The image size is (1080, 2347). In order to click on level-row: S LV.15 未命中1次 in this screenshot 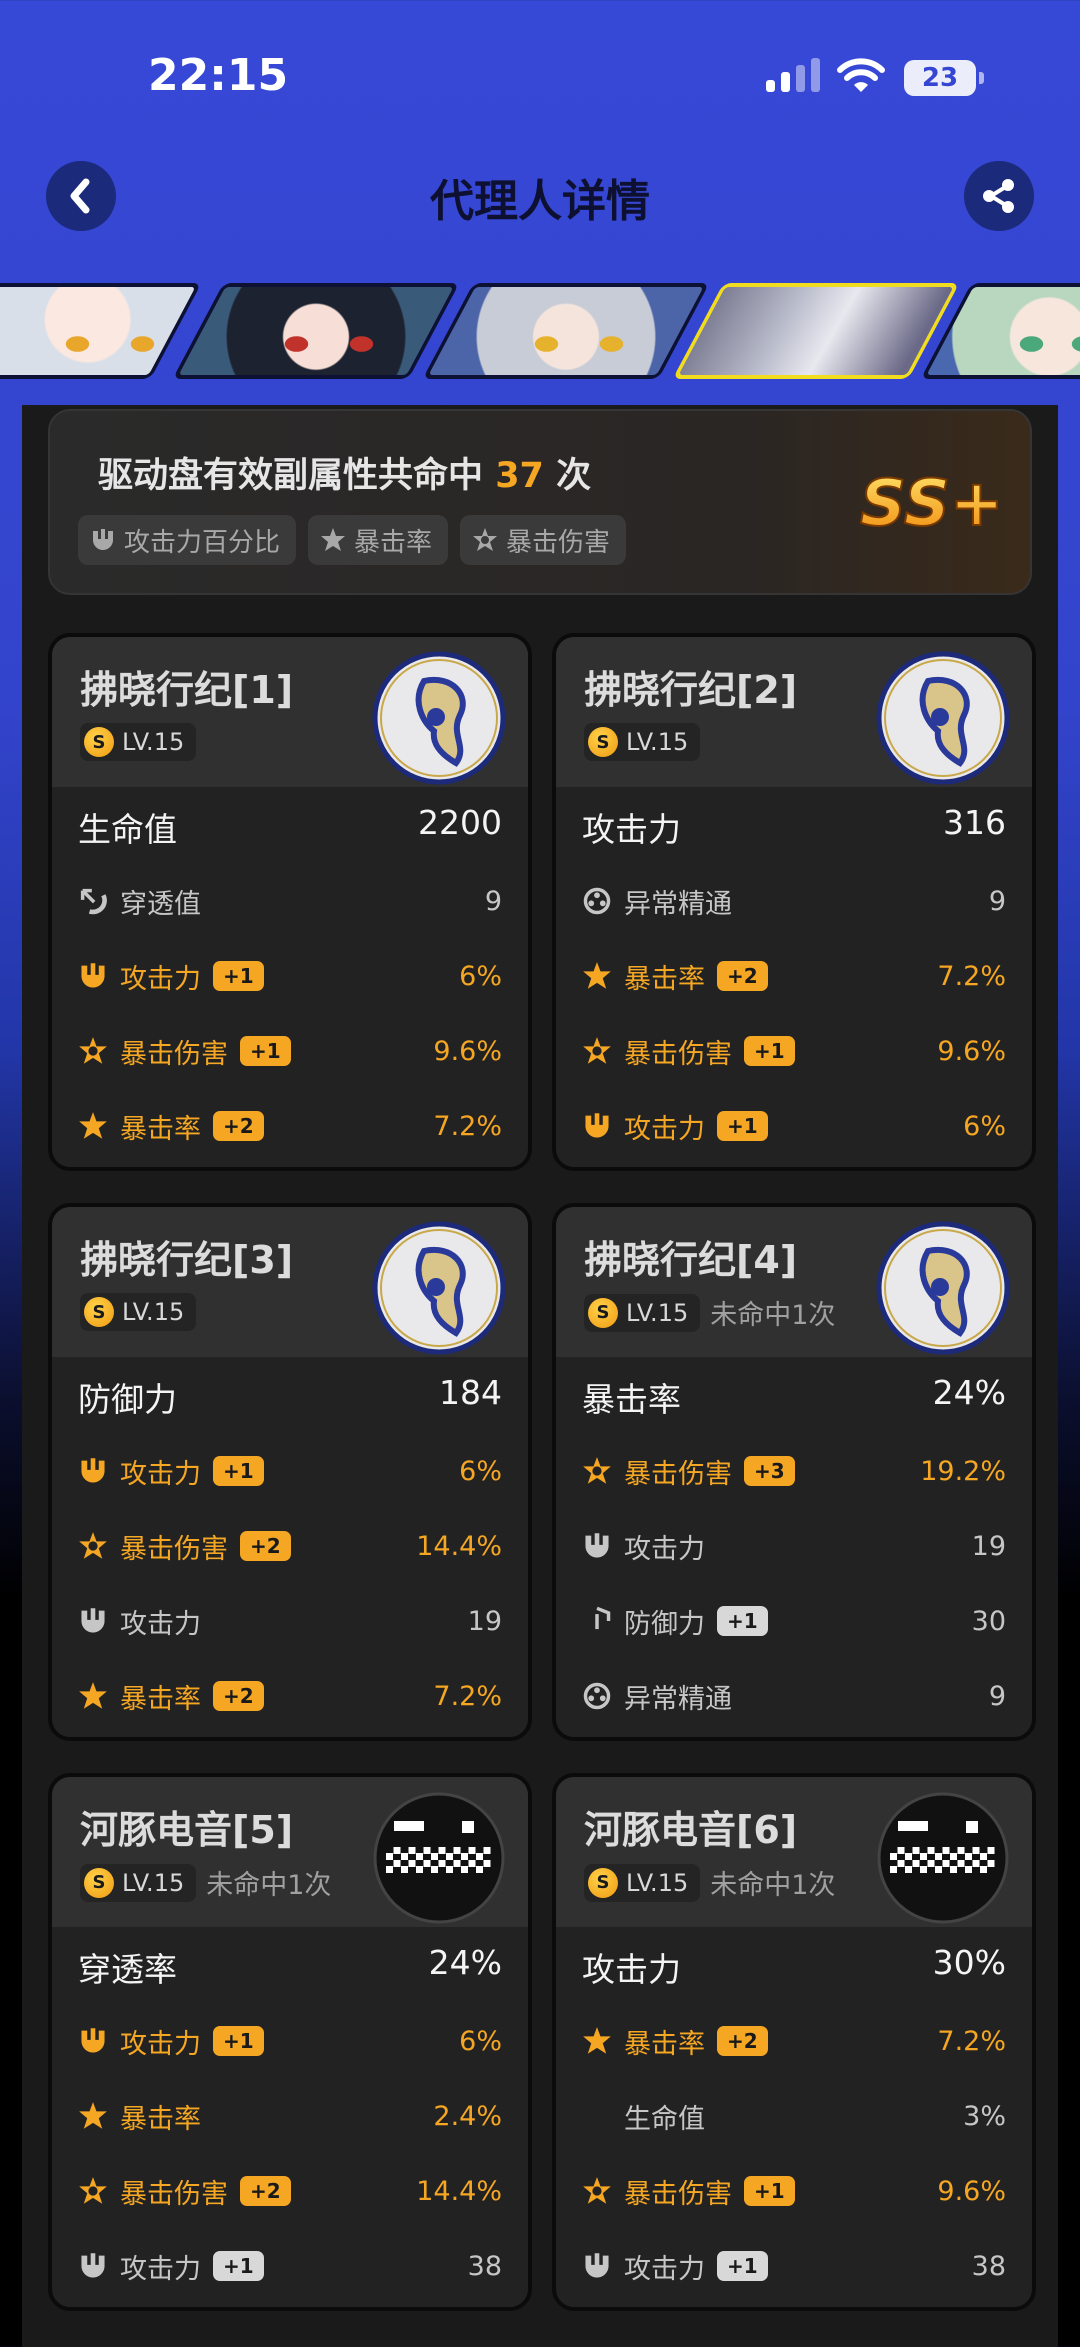, I will do `click(205, 1882)`.